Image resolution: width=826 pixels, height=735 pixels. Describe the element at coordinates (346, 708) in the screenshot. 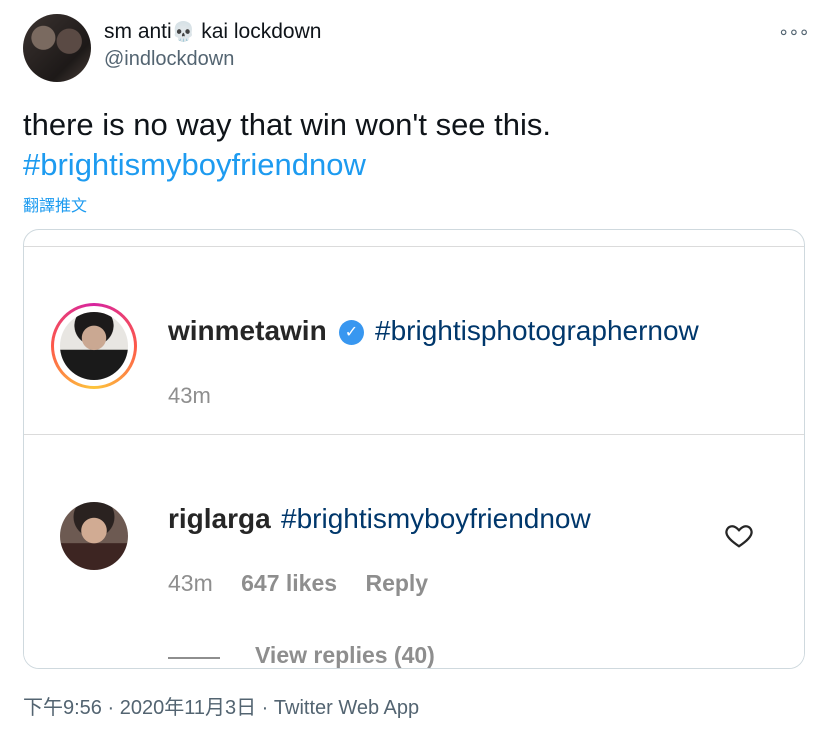

I see `tweet-source-app: Twitter Web App` at that location.